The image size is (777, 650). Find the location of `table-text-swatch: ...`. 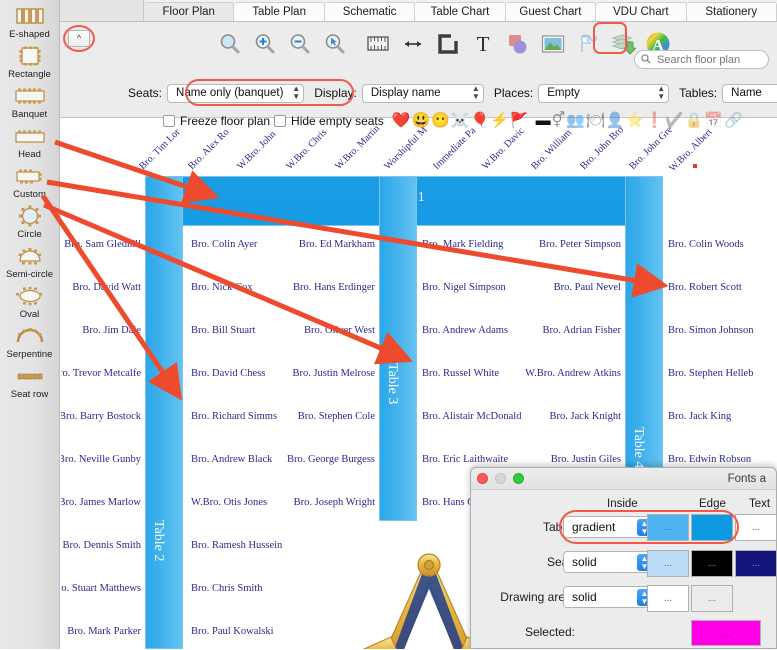

table-text-swatch: ... is located at coordinates (756, 527).